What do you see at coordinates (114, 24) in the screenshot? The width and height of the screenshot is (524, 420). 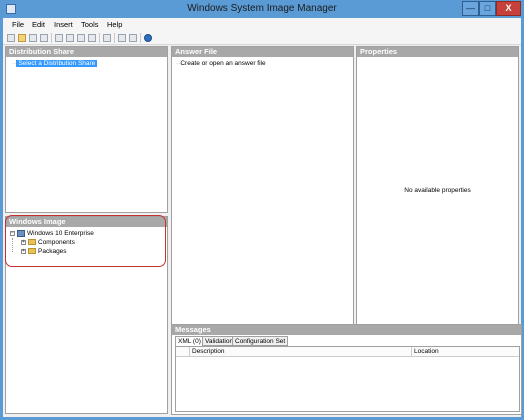 I see `menu-help: Help` at bounding box center [114, 24].